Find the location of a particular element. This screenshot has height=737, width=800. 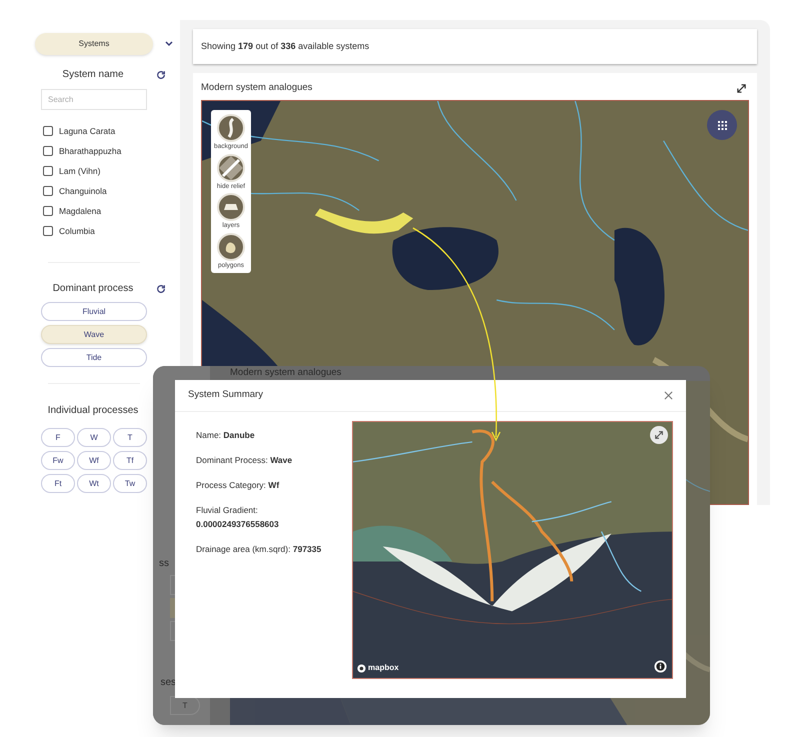

process-option: W is located at coordinates (94, 437).